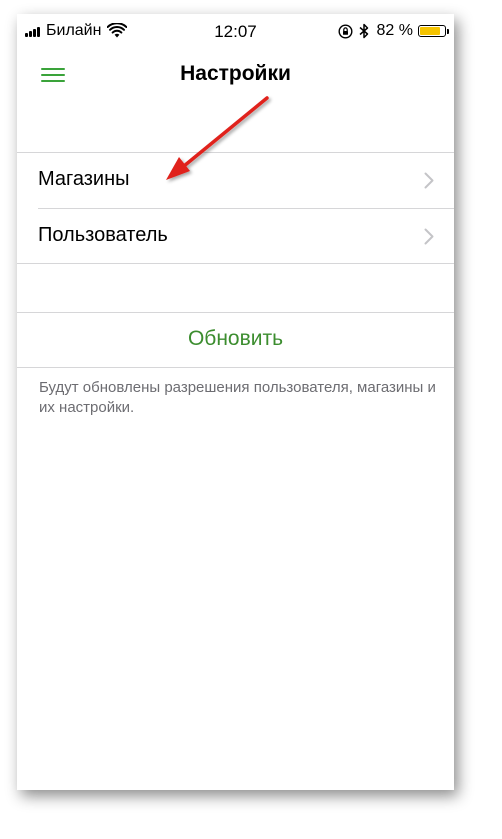  I want to click on battery-level, so click(430, 31).